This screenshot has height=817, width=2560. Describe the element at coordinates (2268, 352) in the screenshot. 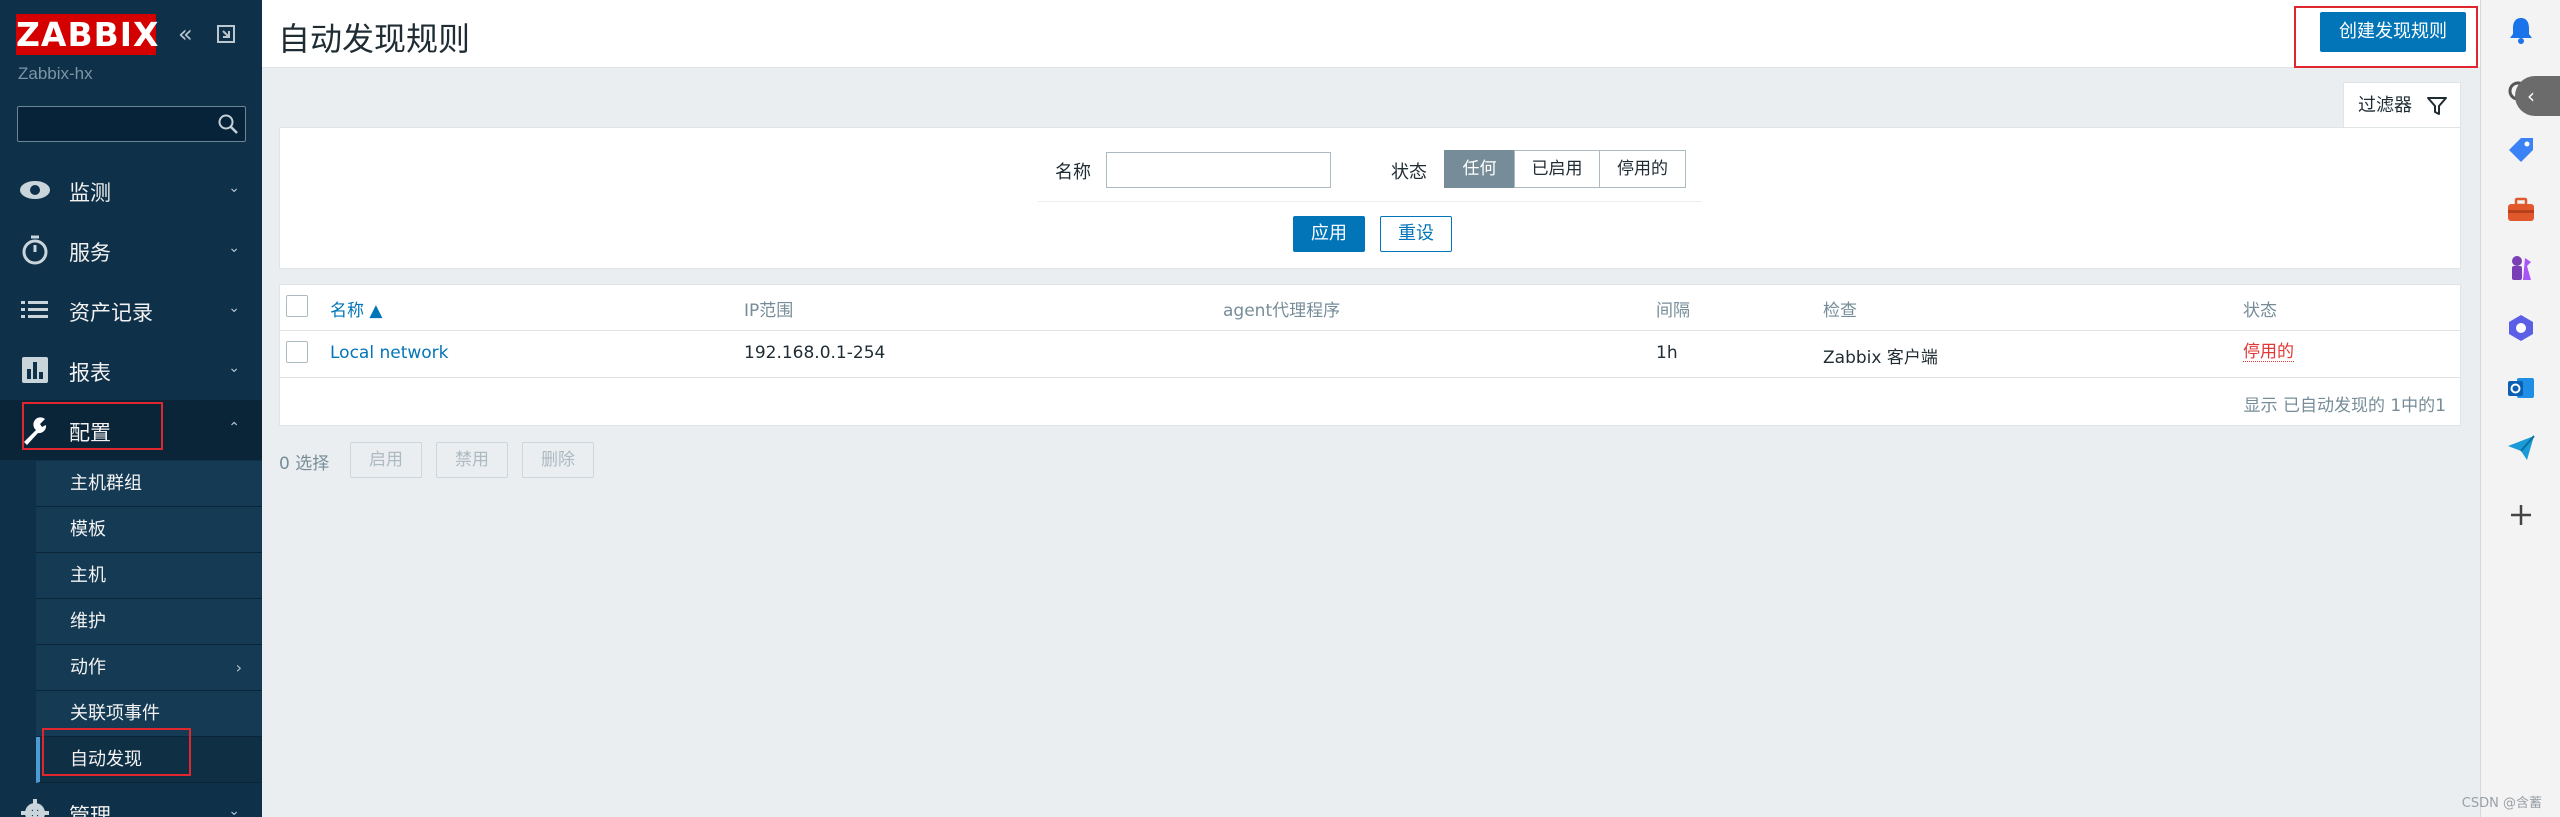

I see `status-toggle-link: 停用的` at that location.